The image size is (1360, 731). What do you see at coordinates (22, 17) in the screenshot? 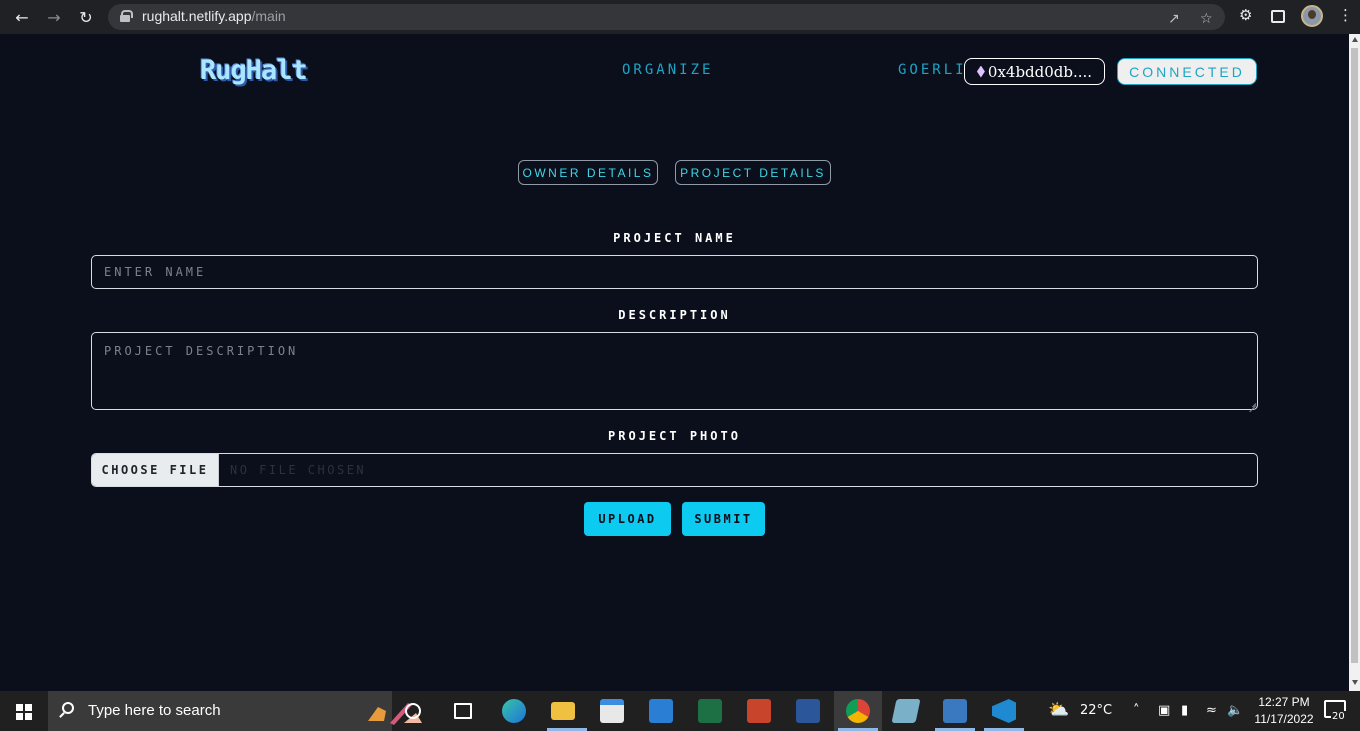
I see `back-arrow-icon: ←` at bounding box center [22, 17].